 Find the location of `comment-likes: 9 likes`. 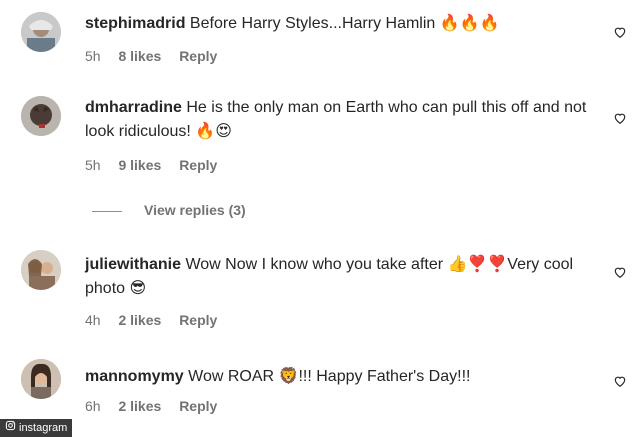

comment-likes: 9 likes is located at coordinates (139, 165).